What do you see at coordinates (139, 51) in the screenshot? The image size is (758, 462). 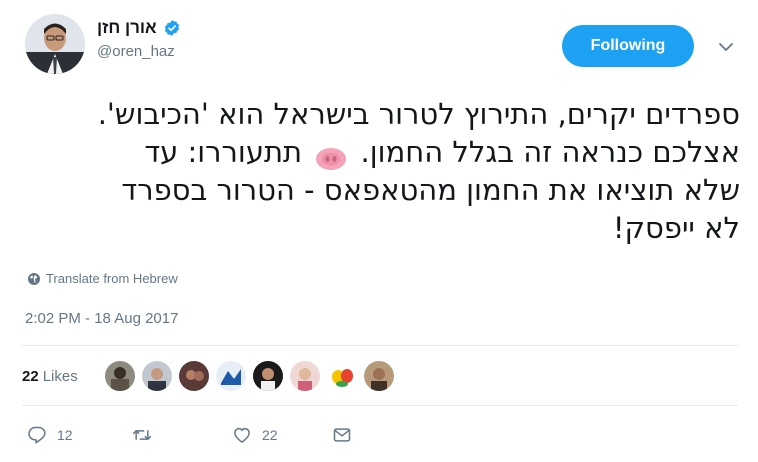 I see `author-handle: @oren_haz` at bounding box center [139, 51].